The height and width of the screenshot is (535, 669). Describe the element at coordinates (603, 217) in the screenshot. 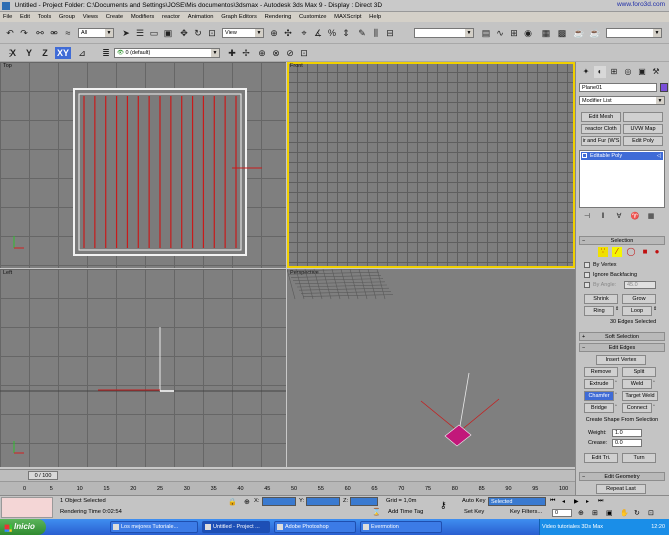

I see `show-end-result-icon: ‖` at that location.